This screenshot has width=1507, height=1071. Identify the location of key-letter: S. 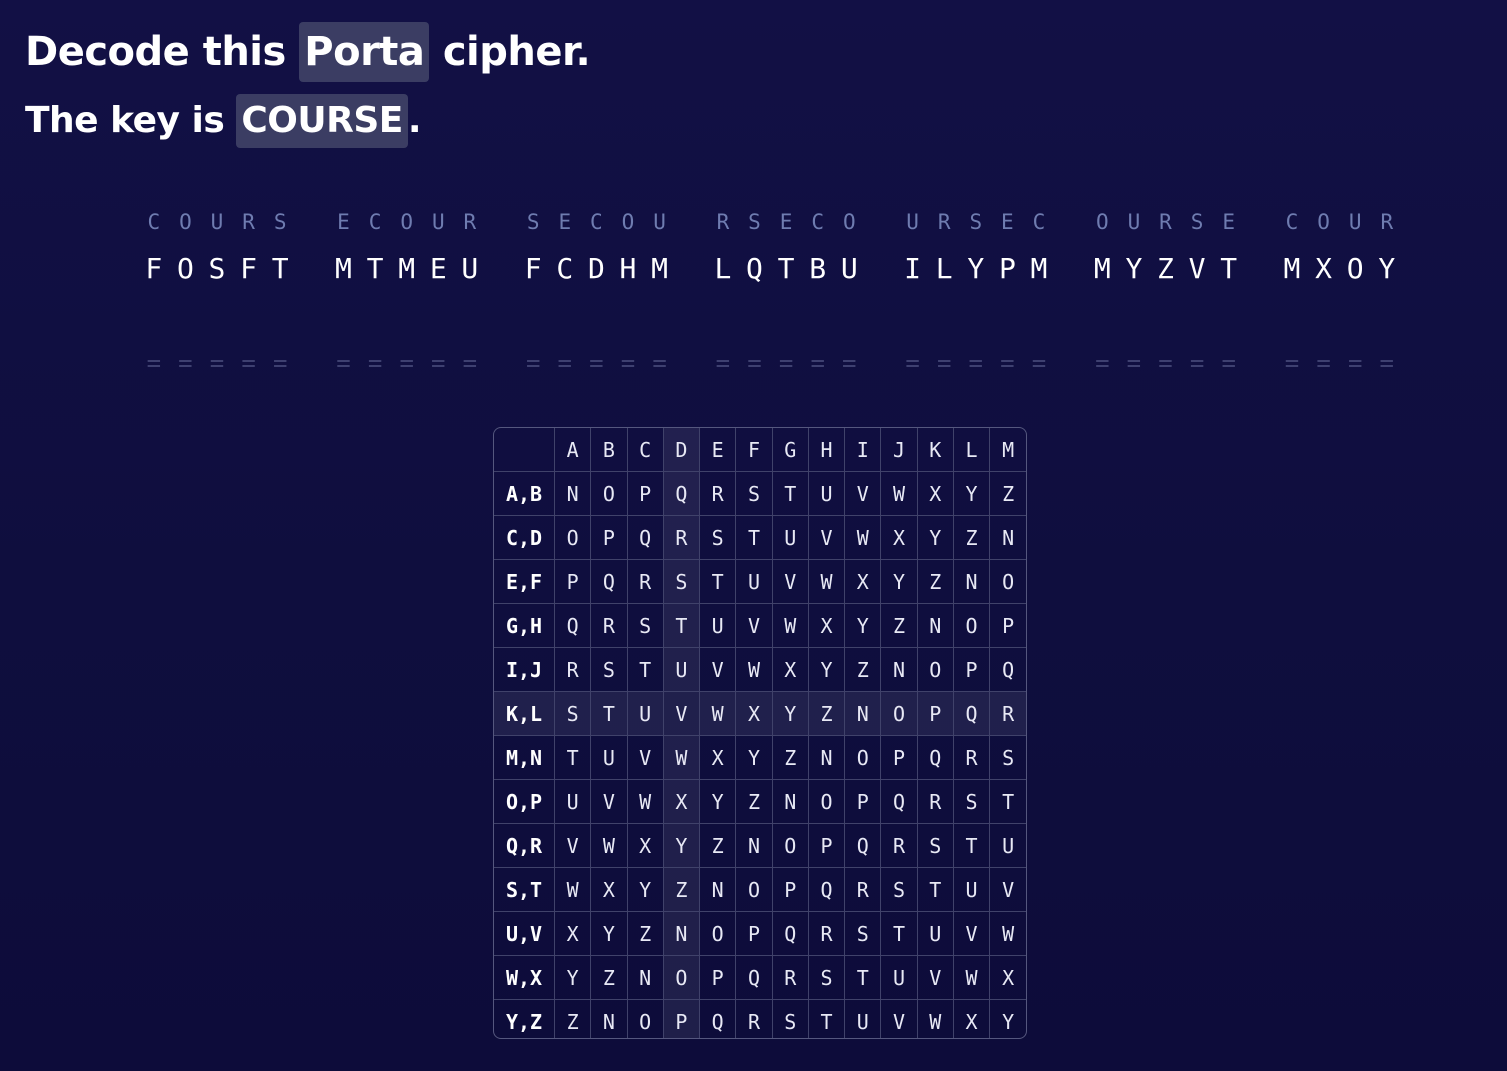
(976, 222).